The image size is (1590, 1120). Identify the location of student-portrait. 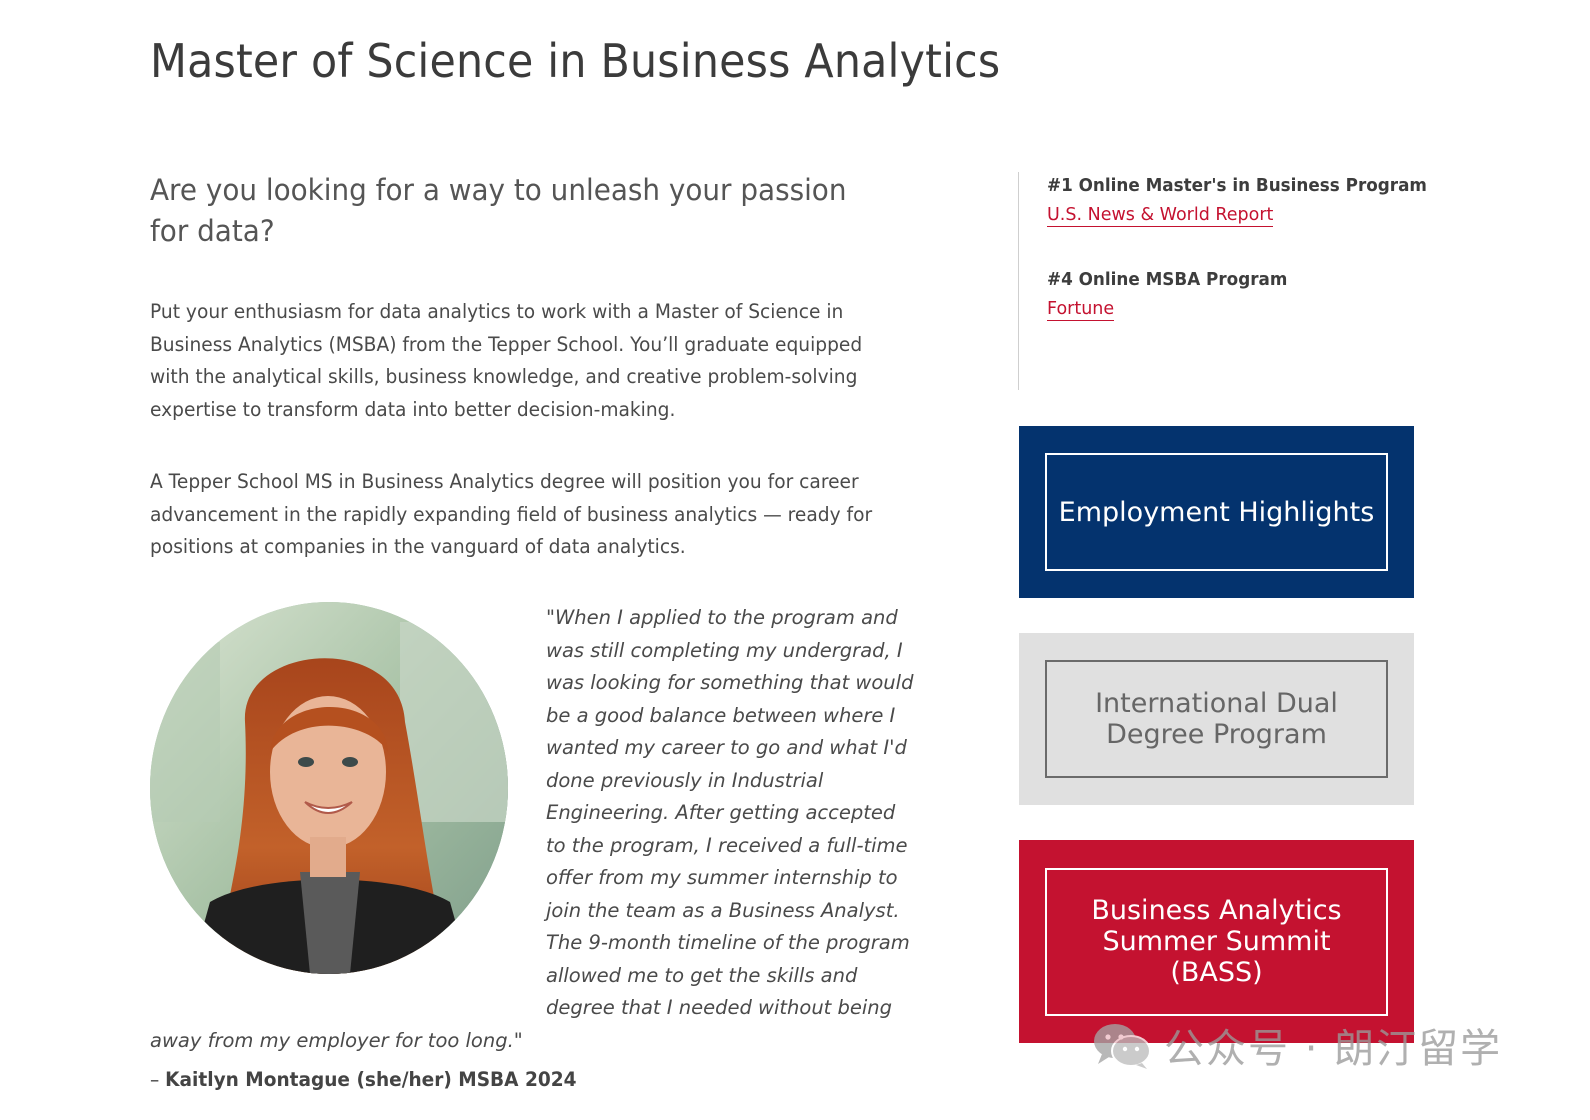
(329, 788).